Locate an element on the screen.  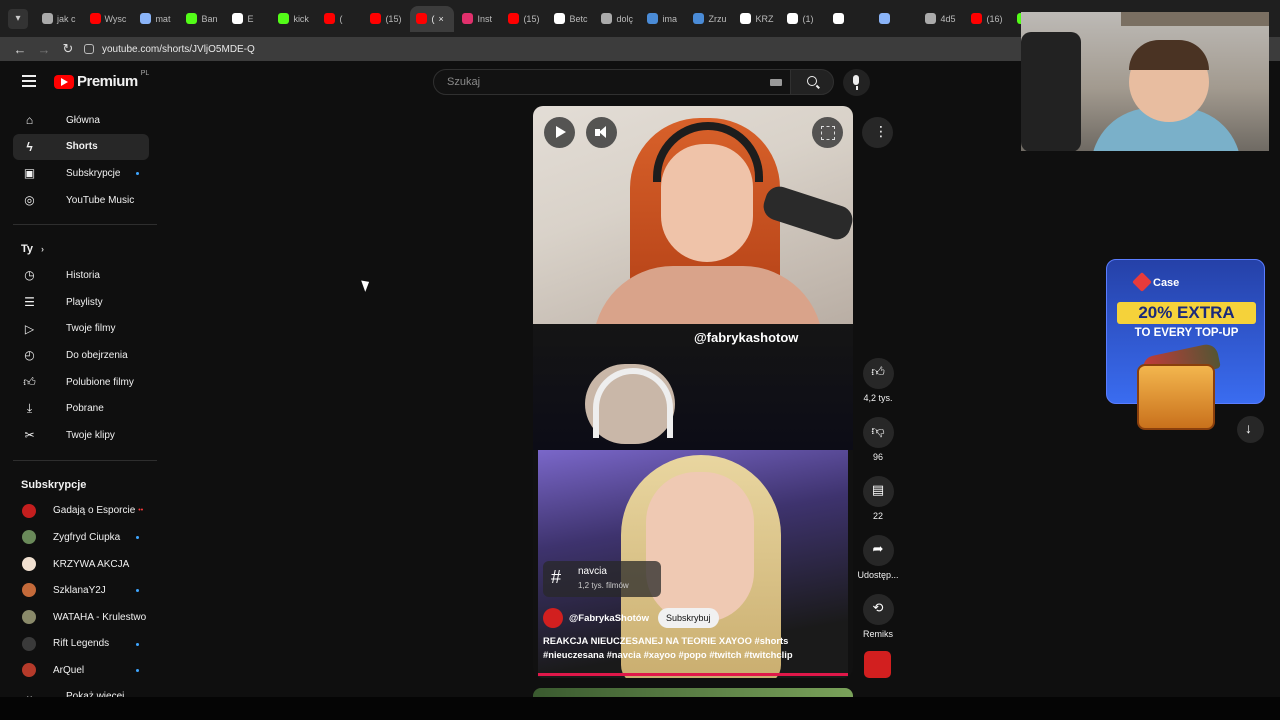
menu-icon is located at coordinates (29, 81).